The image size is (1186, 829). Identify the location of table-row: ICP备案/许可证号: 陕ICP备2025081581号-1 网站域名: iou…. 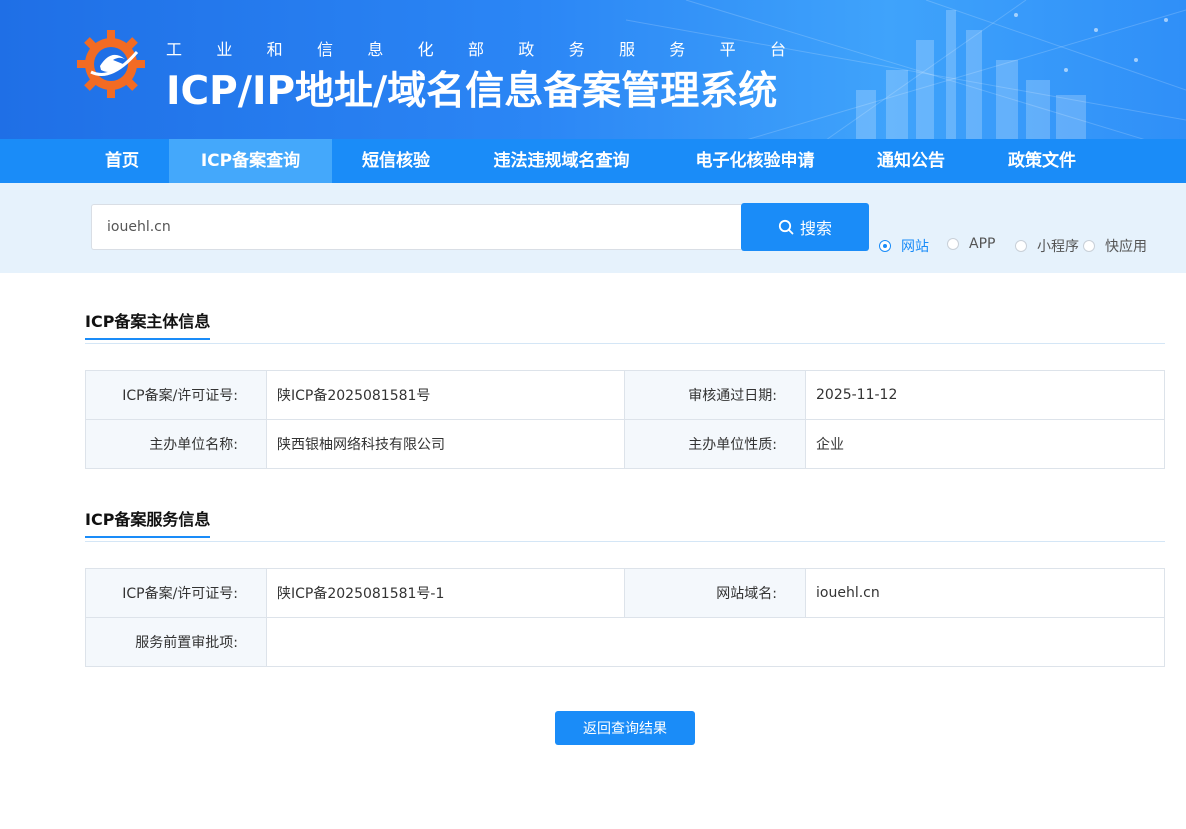
(625, 593).